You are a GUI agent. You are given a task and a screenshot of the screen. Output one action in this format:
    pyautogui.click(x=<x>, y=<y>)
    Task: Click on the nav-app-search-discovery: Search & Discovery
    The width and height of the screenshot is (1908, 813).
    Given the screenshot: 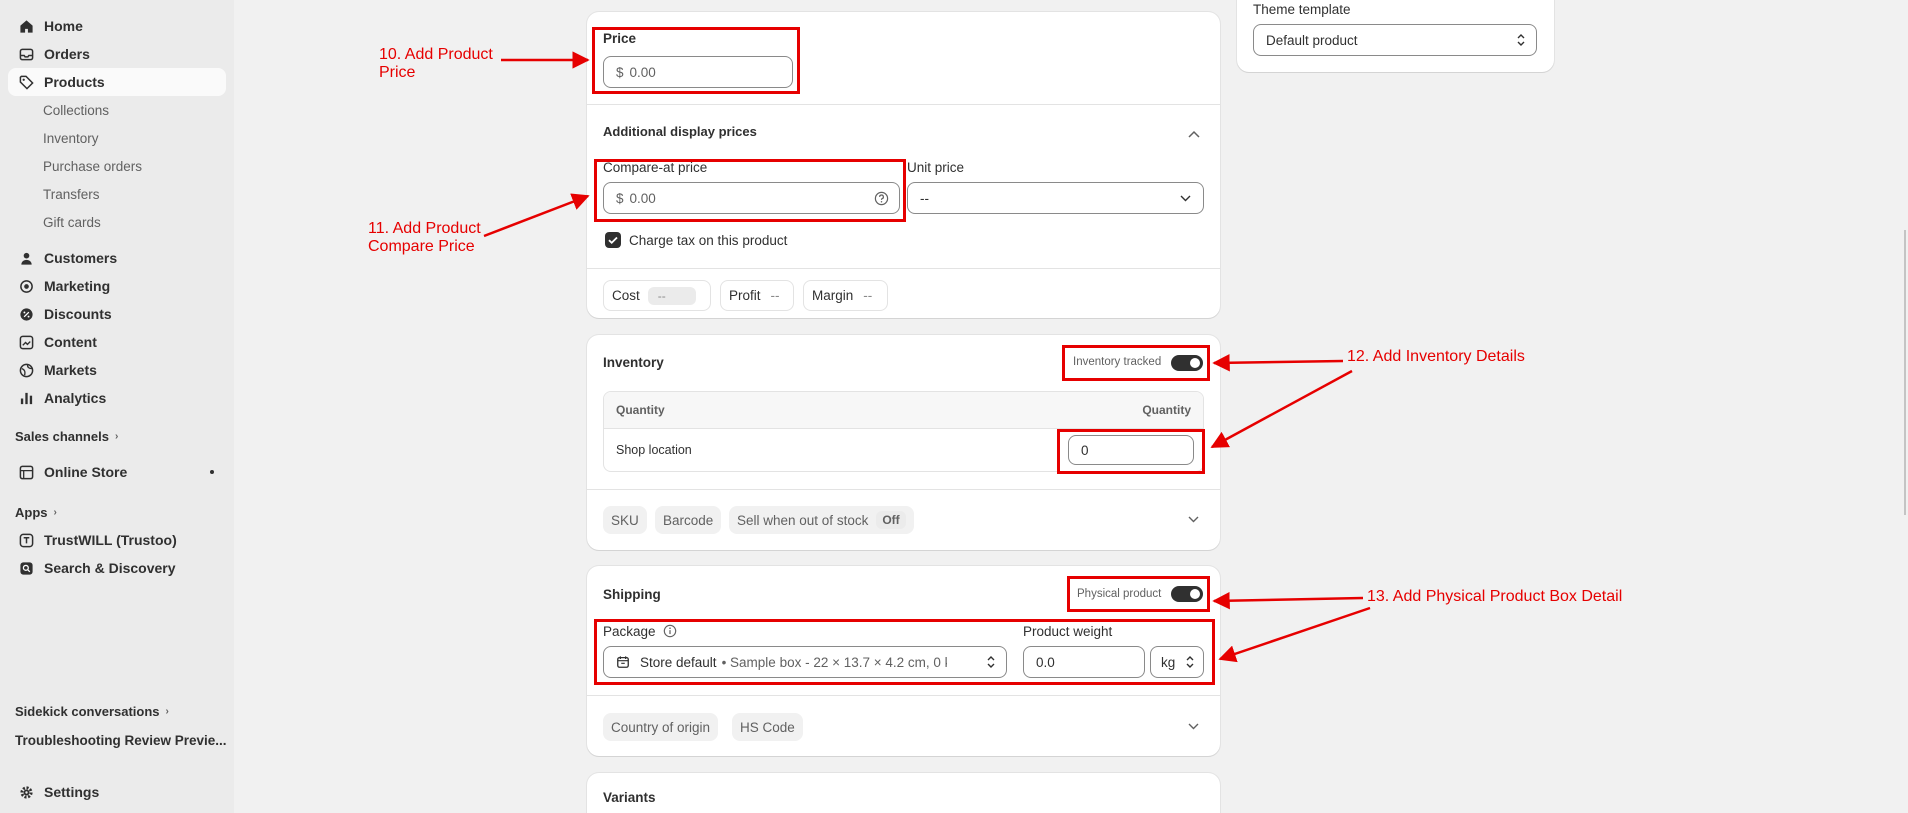 What is the action you would take?
    pyautogui.click(x=117, y=568)
    